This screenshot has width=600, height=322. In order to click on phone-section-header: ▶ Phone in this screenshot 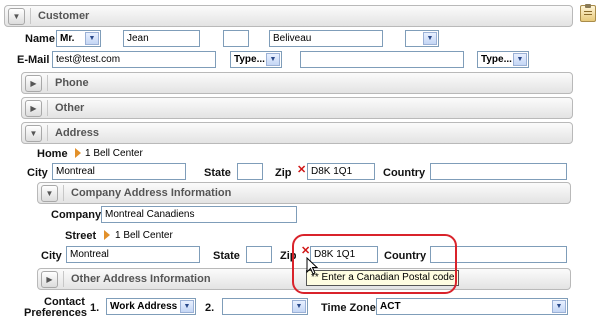, I will do `click(297, 83)`.